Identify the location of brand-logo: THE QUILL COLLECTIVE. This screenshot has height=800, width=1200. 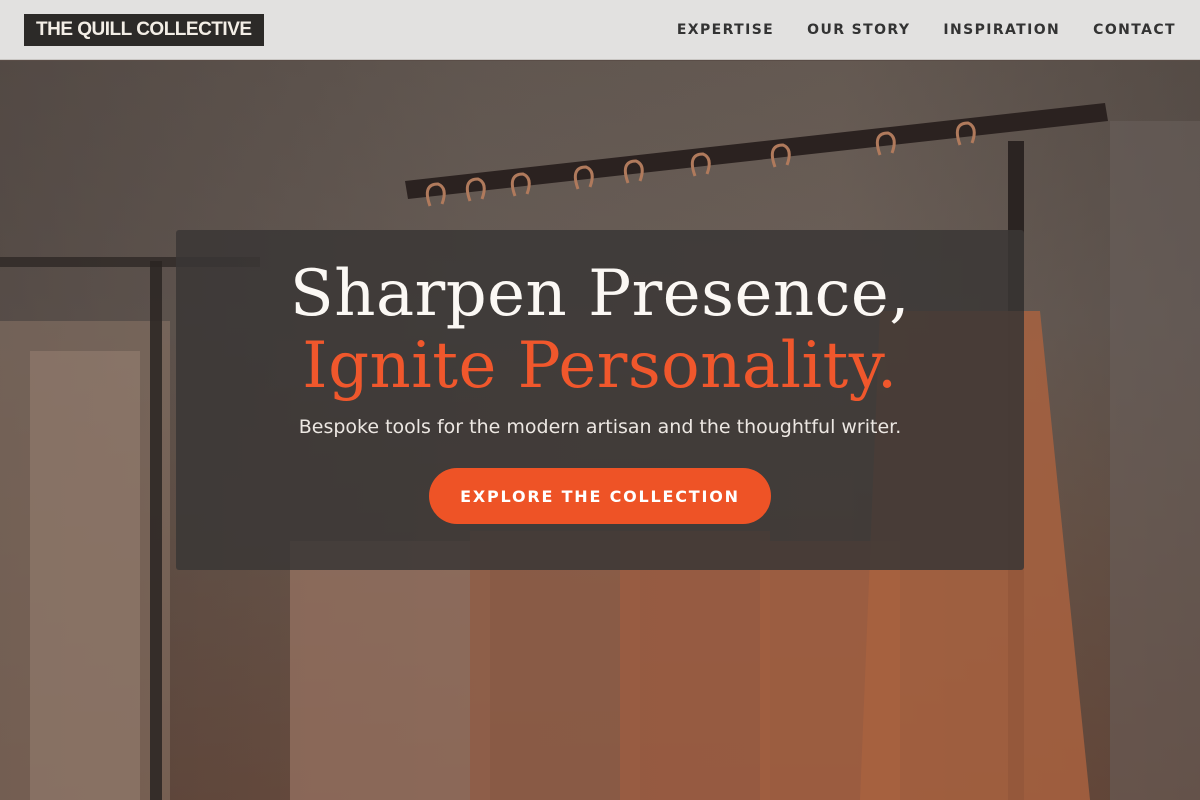
(144, 30).